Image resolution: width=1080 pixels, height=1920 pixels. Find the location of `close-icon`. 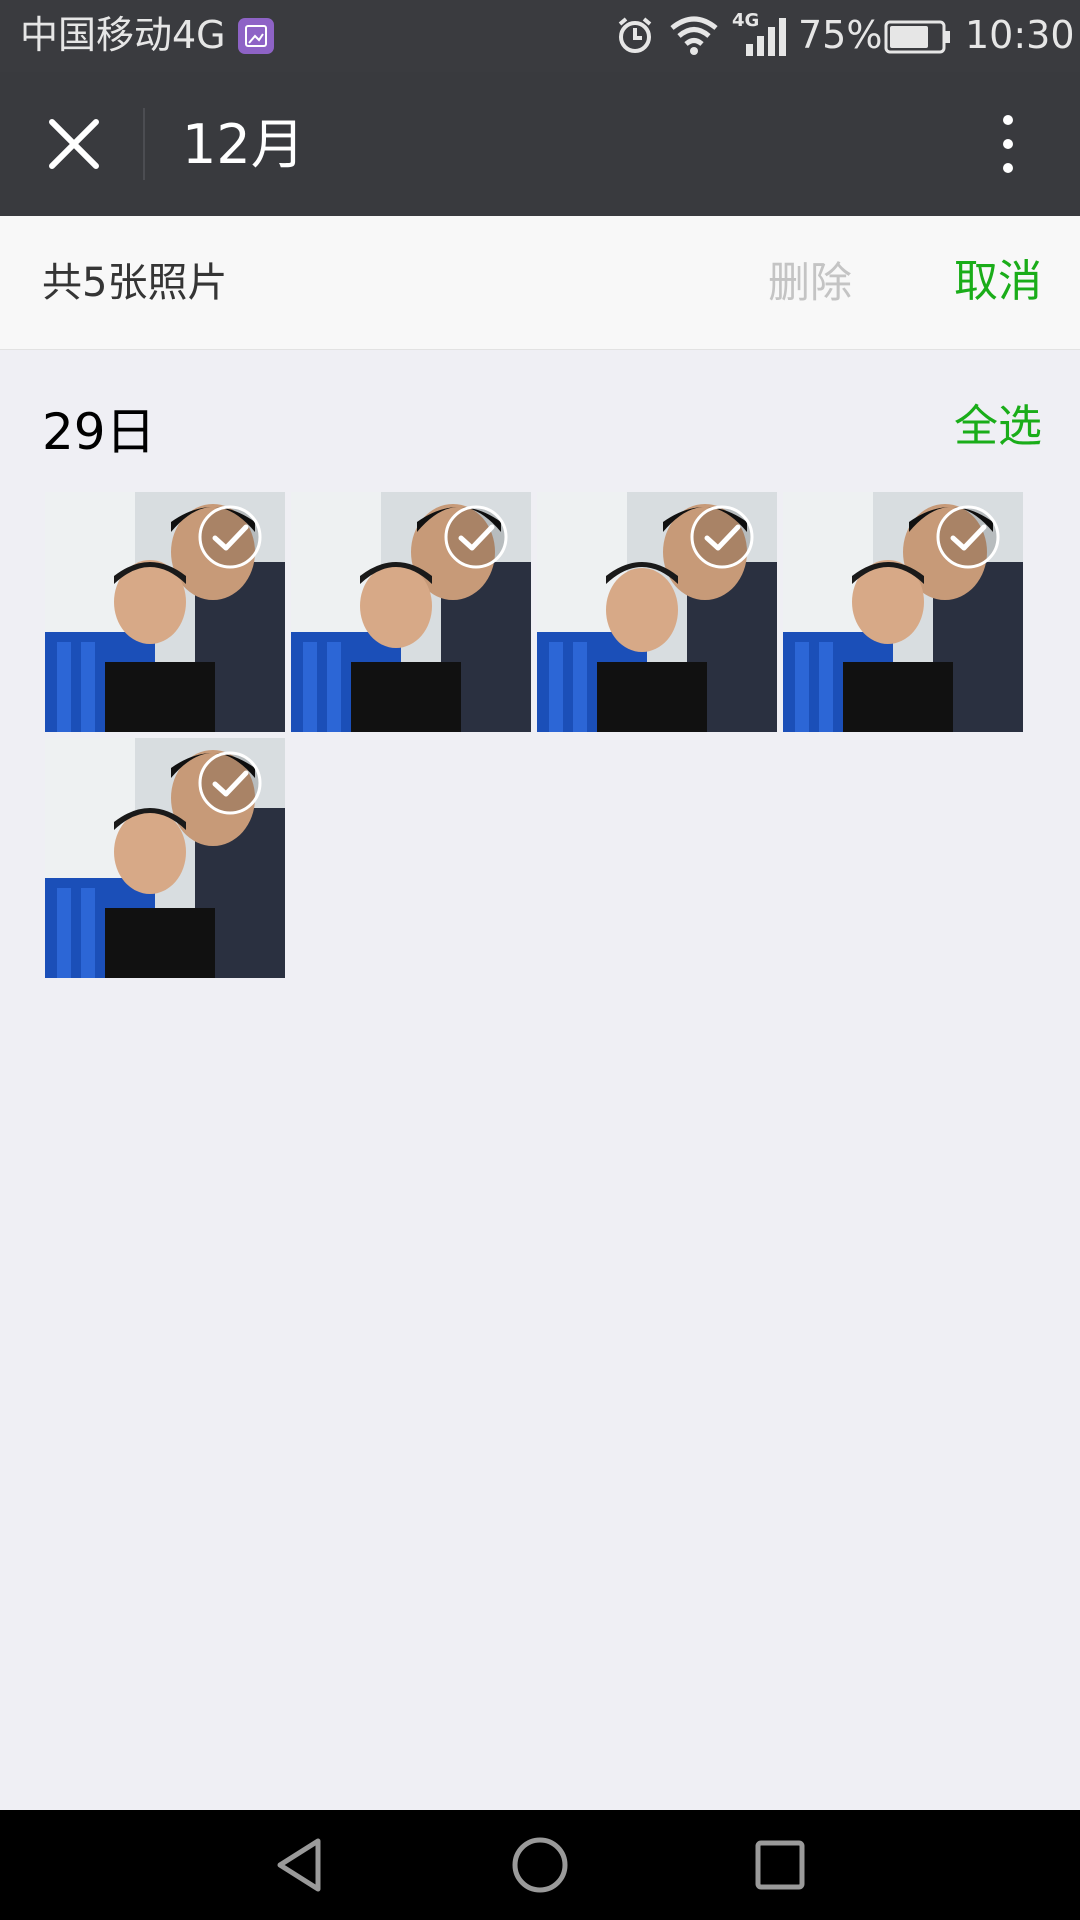

close-icon is located at coordinates (74, 144).